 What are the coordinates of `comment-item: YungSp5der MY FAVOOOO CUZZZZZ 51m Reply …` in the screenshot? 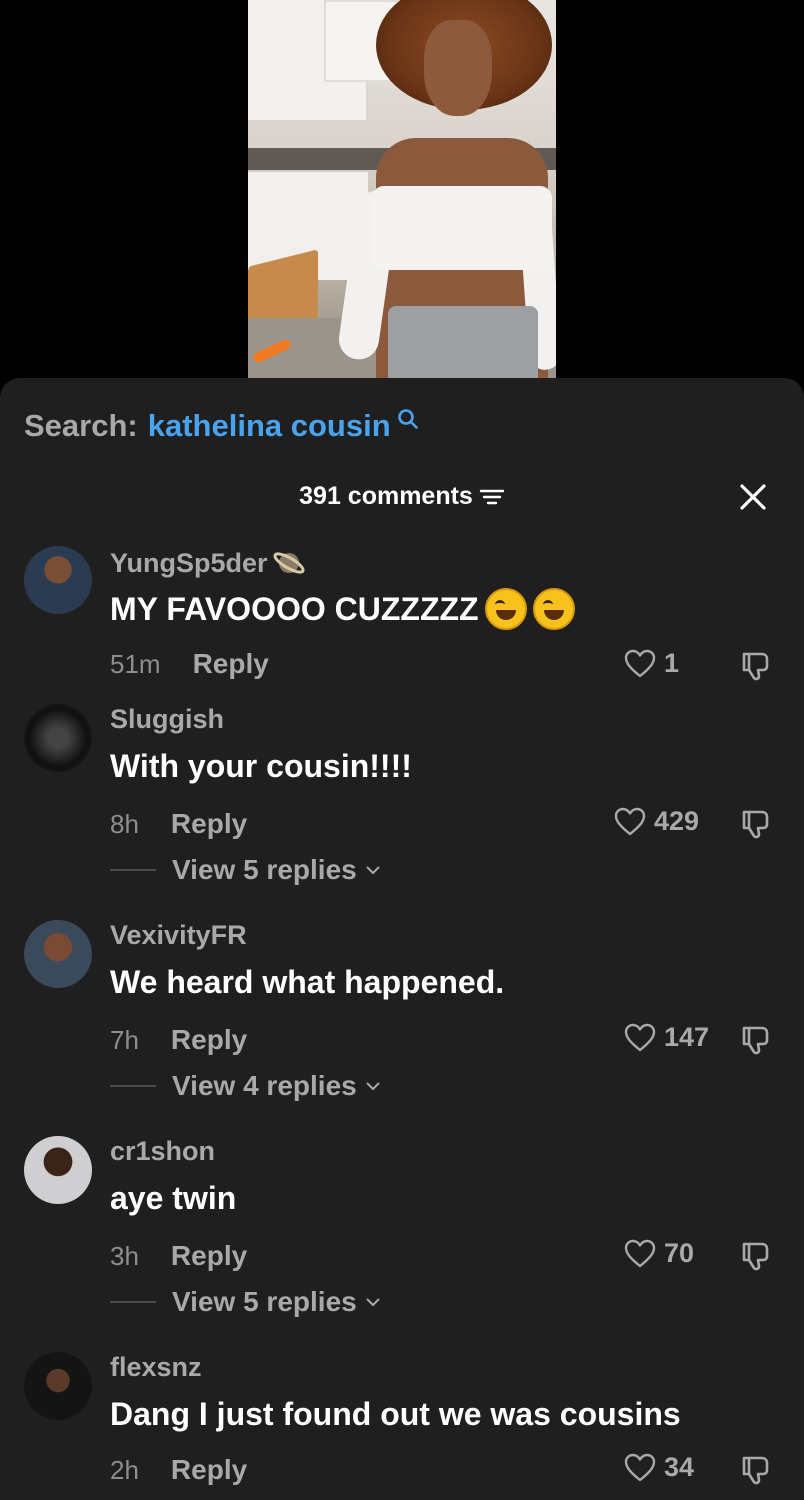 It's located at (402, 619).